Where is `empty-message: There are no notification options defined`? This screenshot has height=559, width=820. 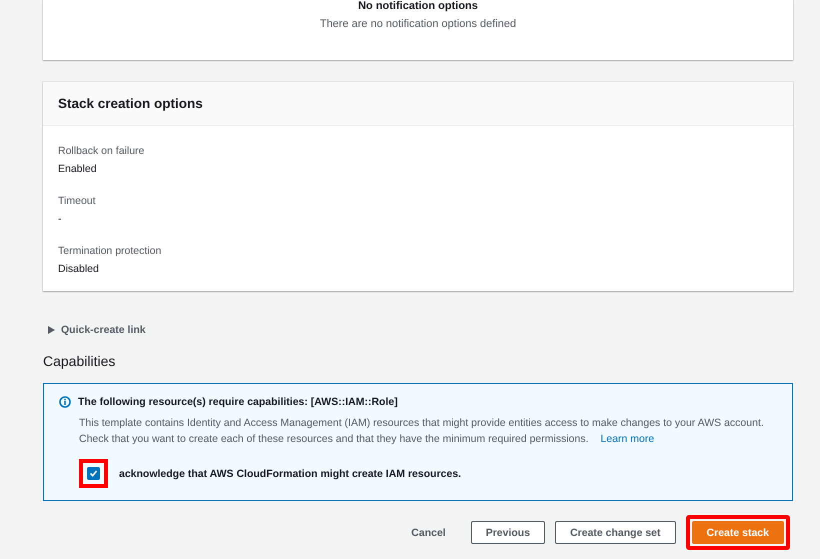
empty-message: There are no notification options defined is located at coordinates (418, 24).